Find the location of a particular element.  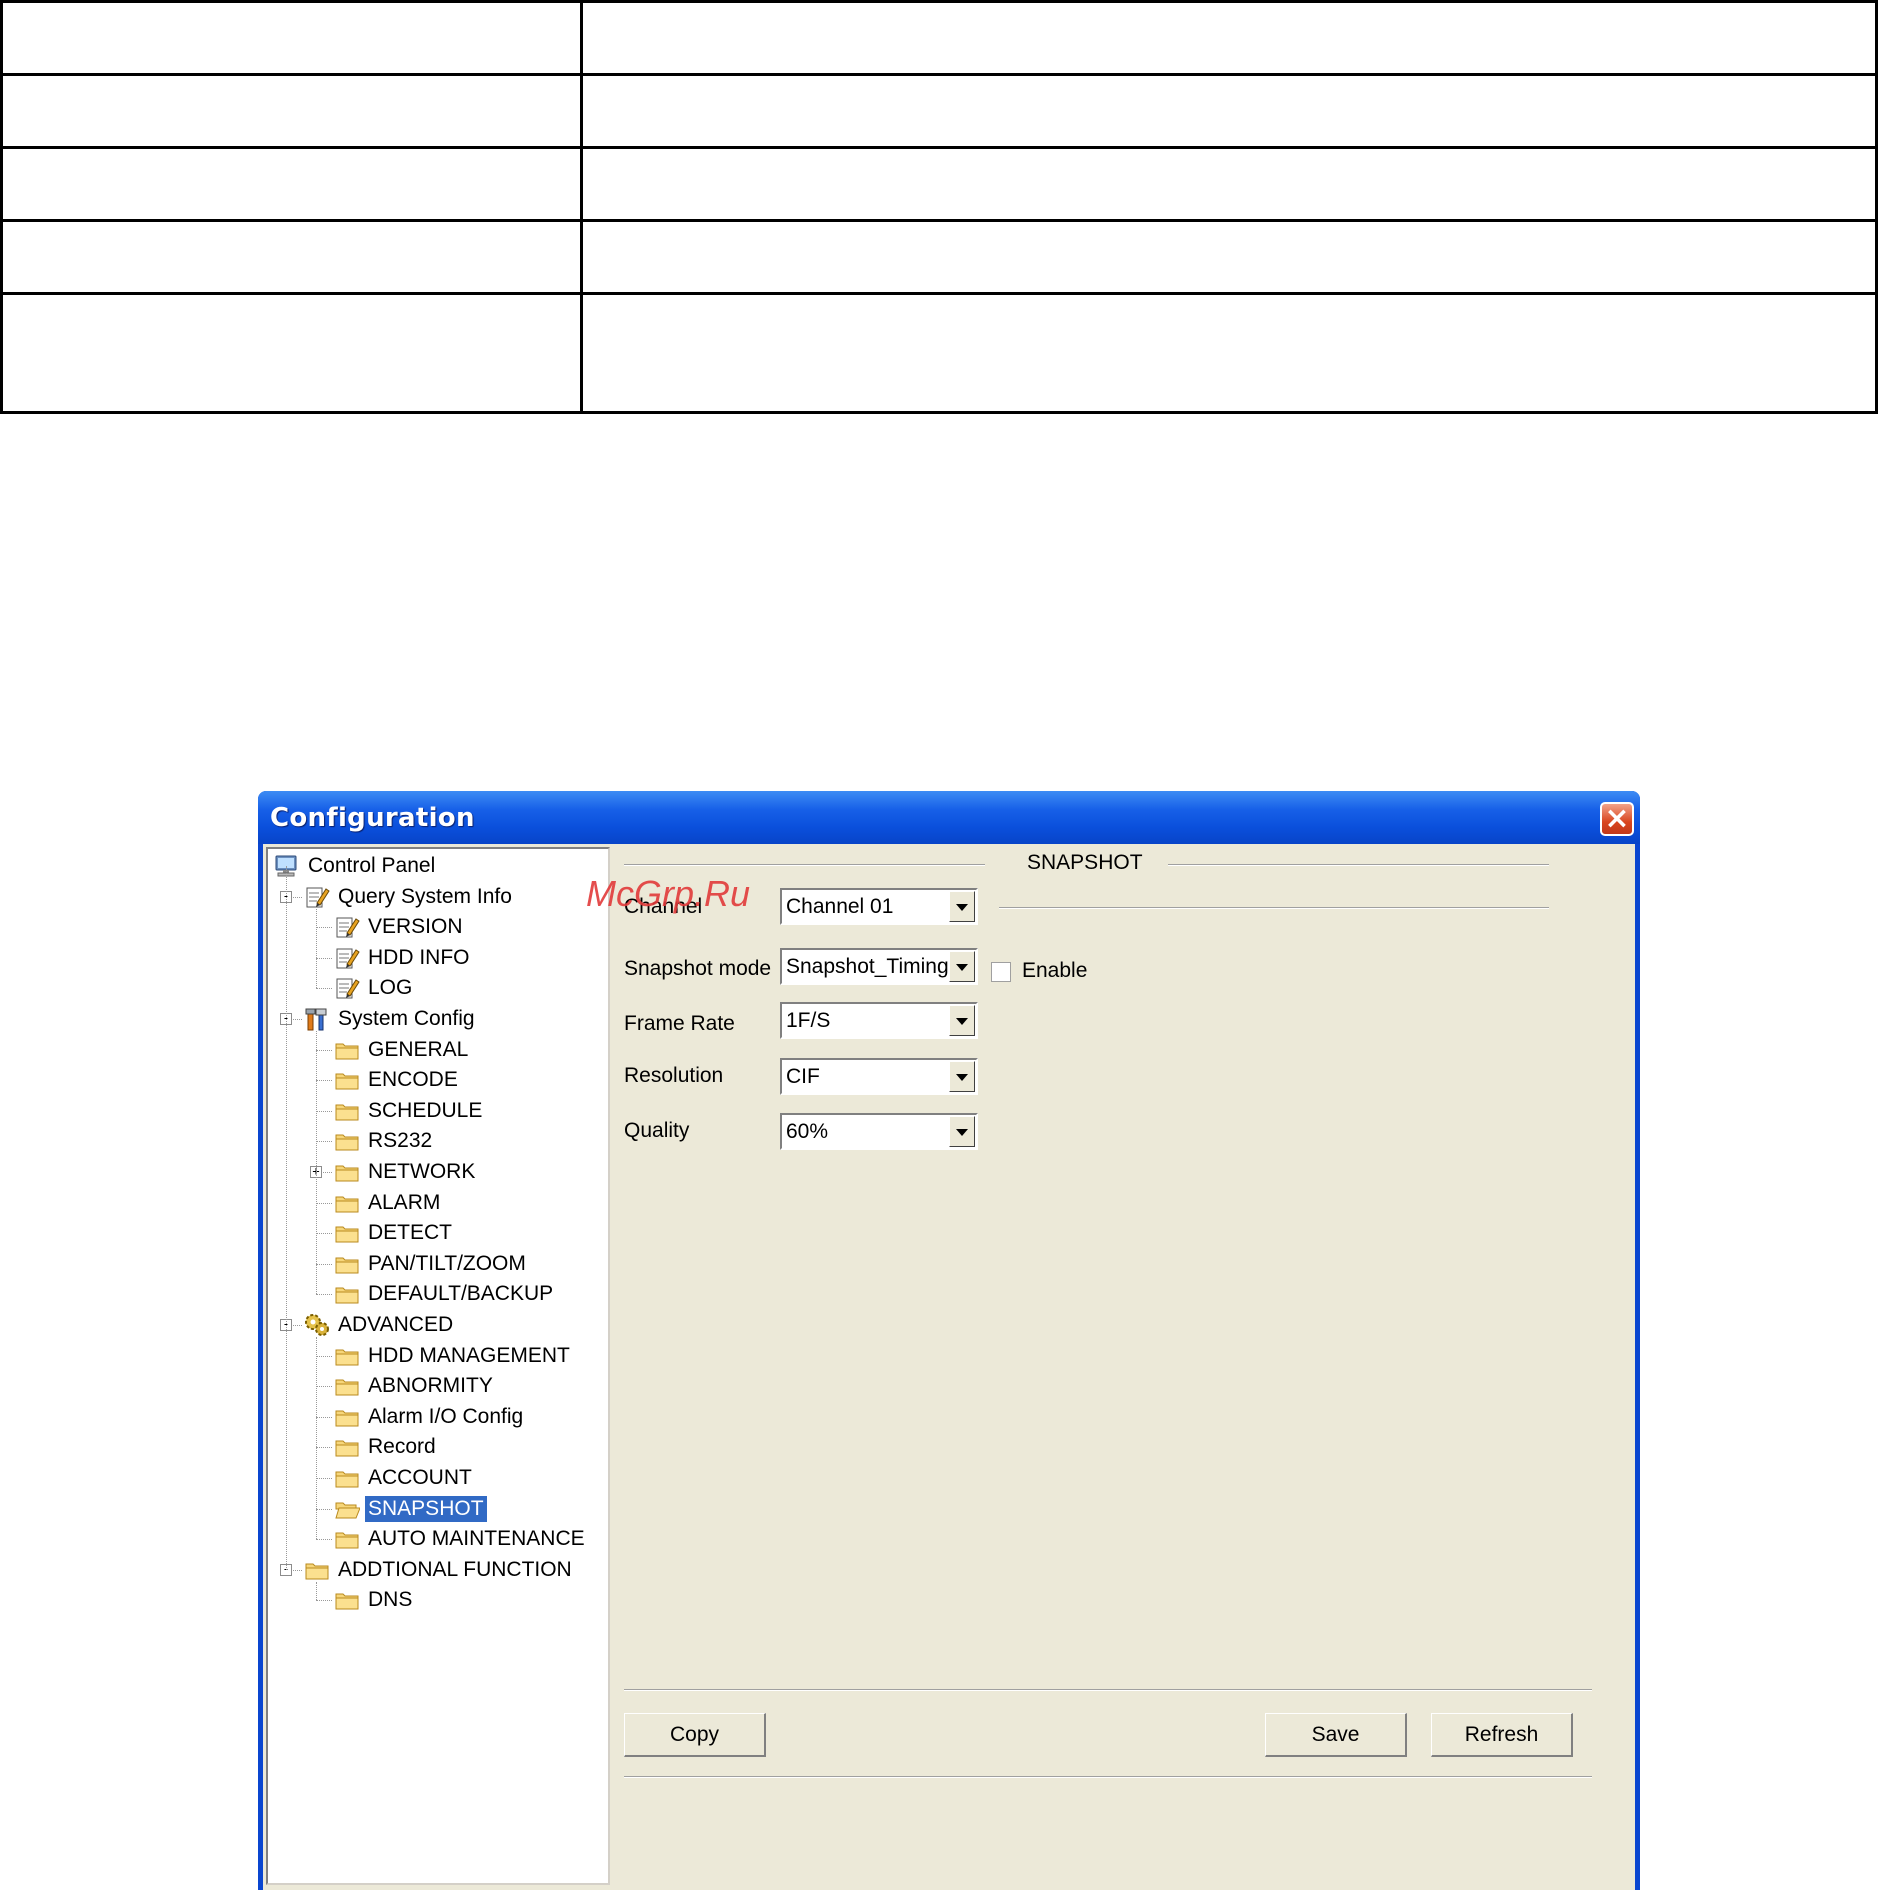

copy-button: Copy is located at coordinates (695, 1735).